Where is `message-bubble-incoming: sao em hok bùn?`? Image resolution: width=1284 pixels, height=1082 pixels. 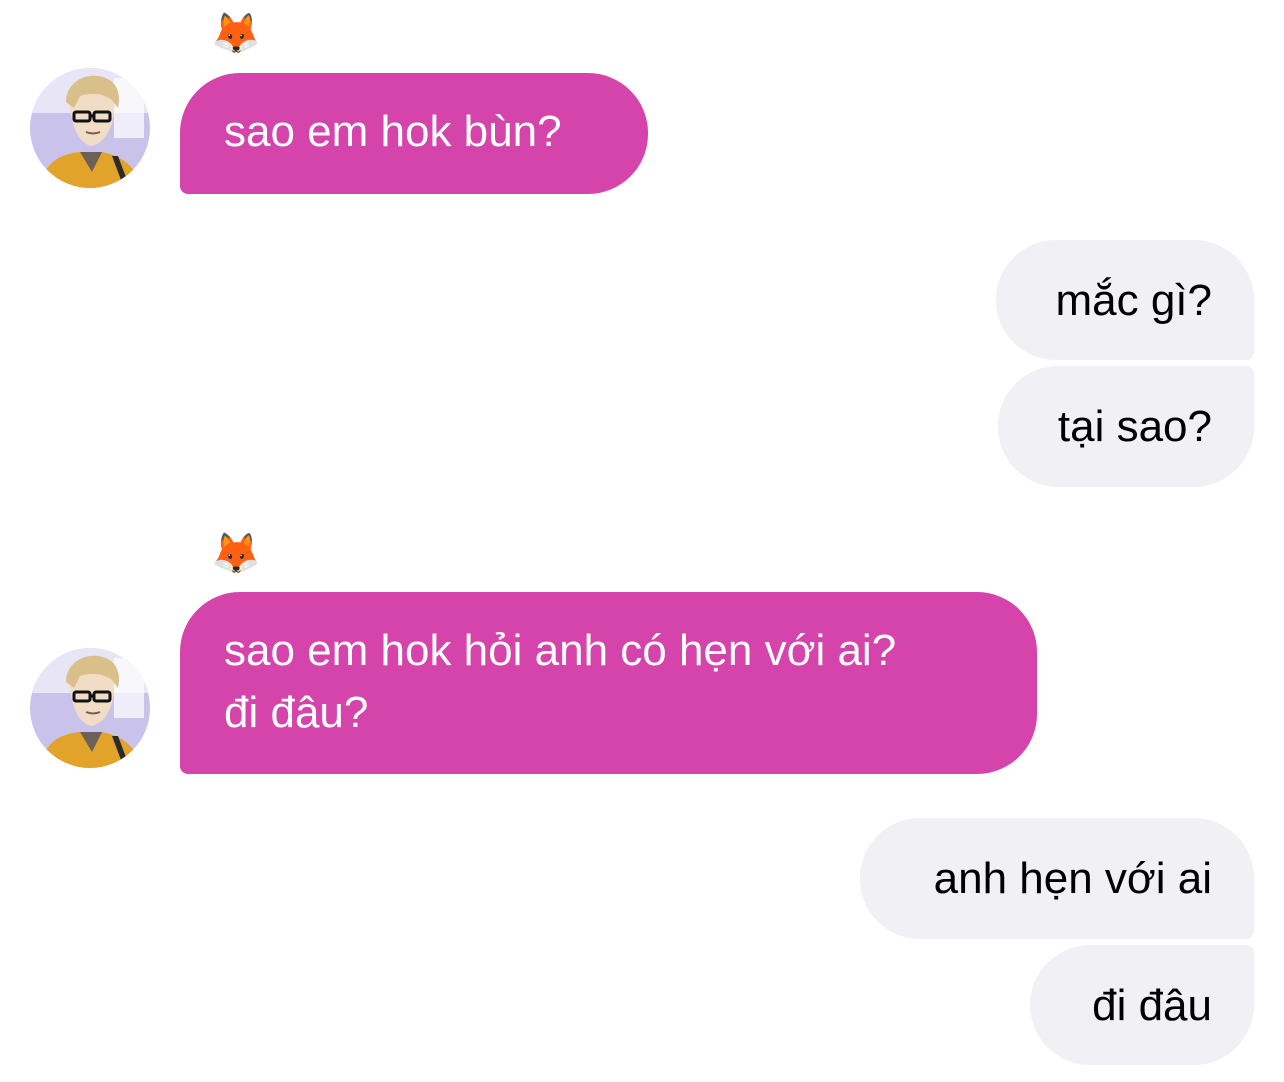 message-bubble-incoming: sao em hok bùn? is located at coordinates (414, 133).